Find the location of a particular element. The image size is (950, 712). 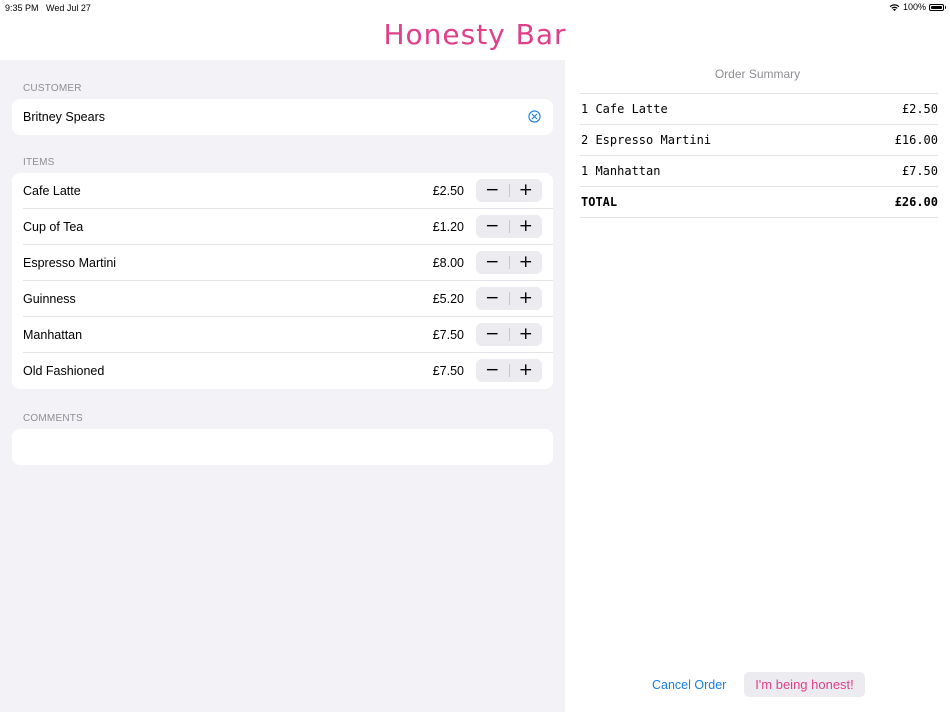

confirm-honest-button: I'm being honest! is located at coordinates (804, 684).